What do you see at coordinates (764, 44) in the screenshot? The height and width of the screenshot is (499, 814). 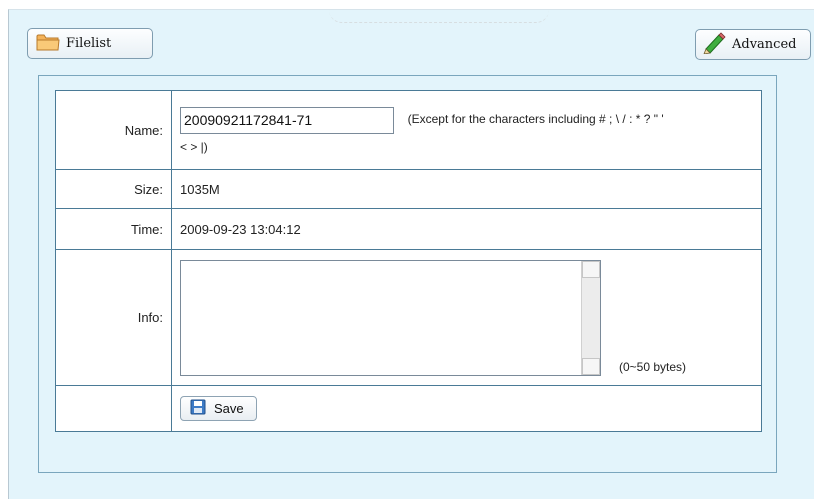 I see `advanced-label: Advanced` at bounding box center [764, 44].